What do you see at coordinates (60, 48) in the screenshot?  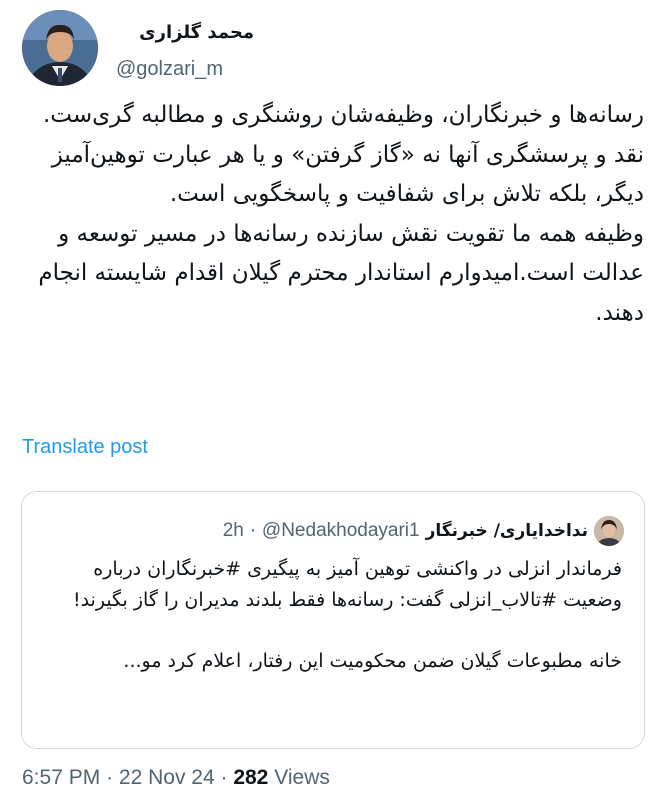 I see `author-avatar` at bounding box center [60, 48].